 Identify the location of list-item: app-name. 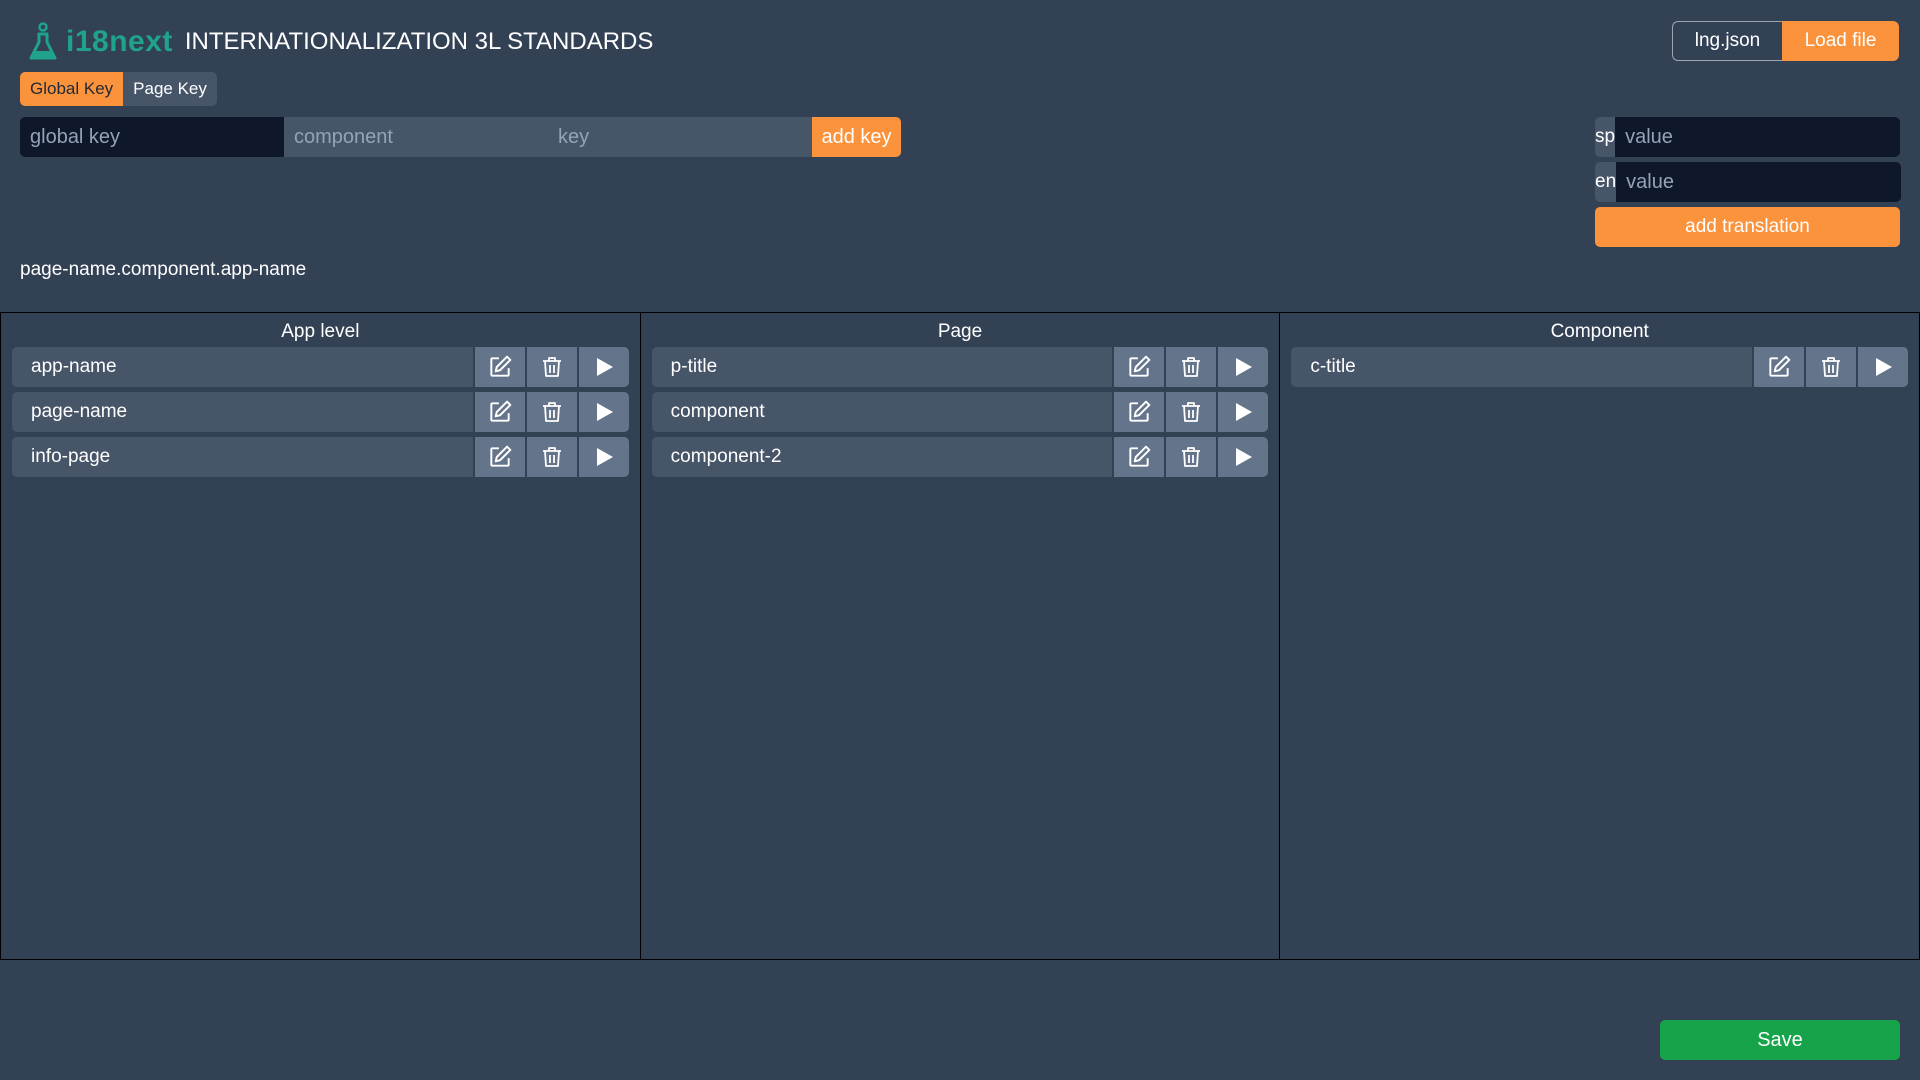
(320, 367).